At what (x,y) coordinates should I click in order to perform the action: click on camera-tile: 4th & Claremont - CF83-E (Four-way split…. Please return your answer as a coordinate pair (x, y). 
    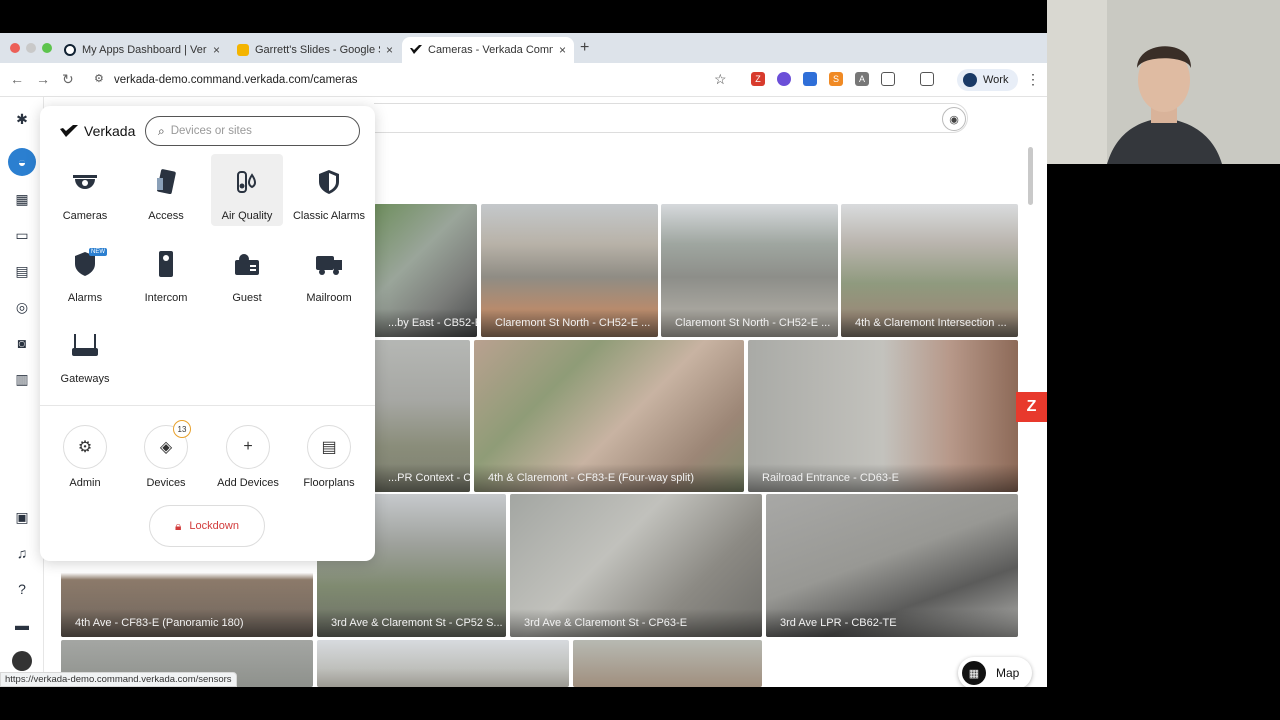
    Looking at the image, I should click on (609, 416).